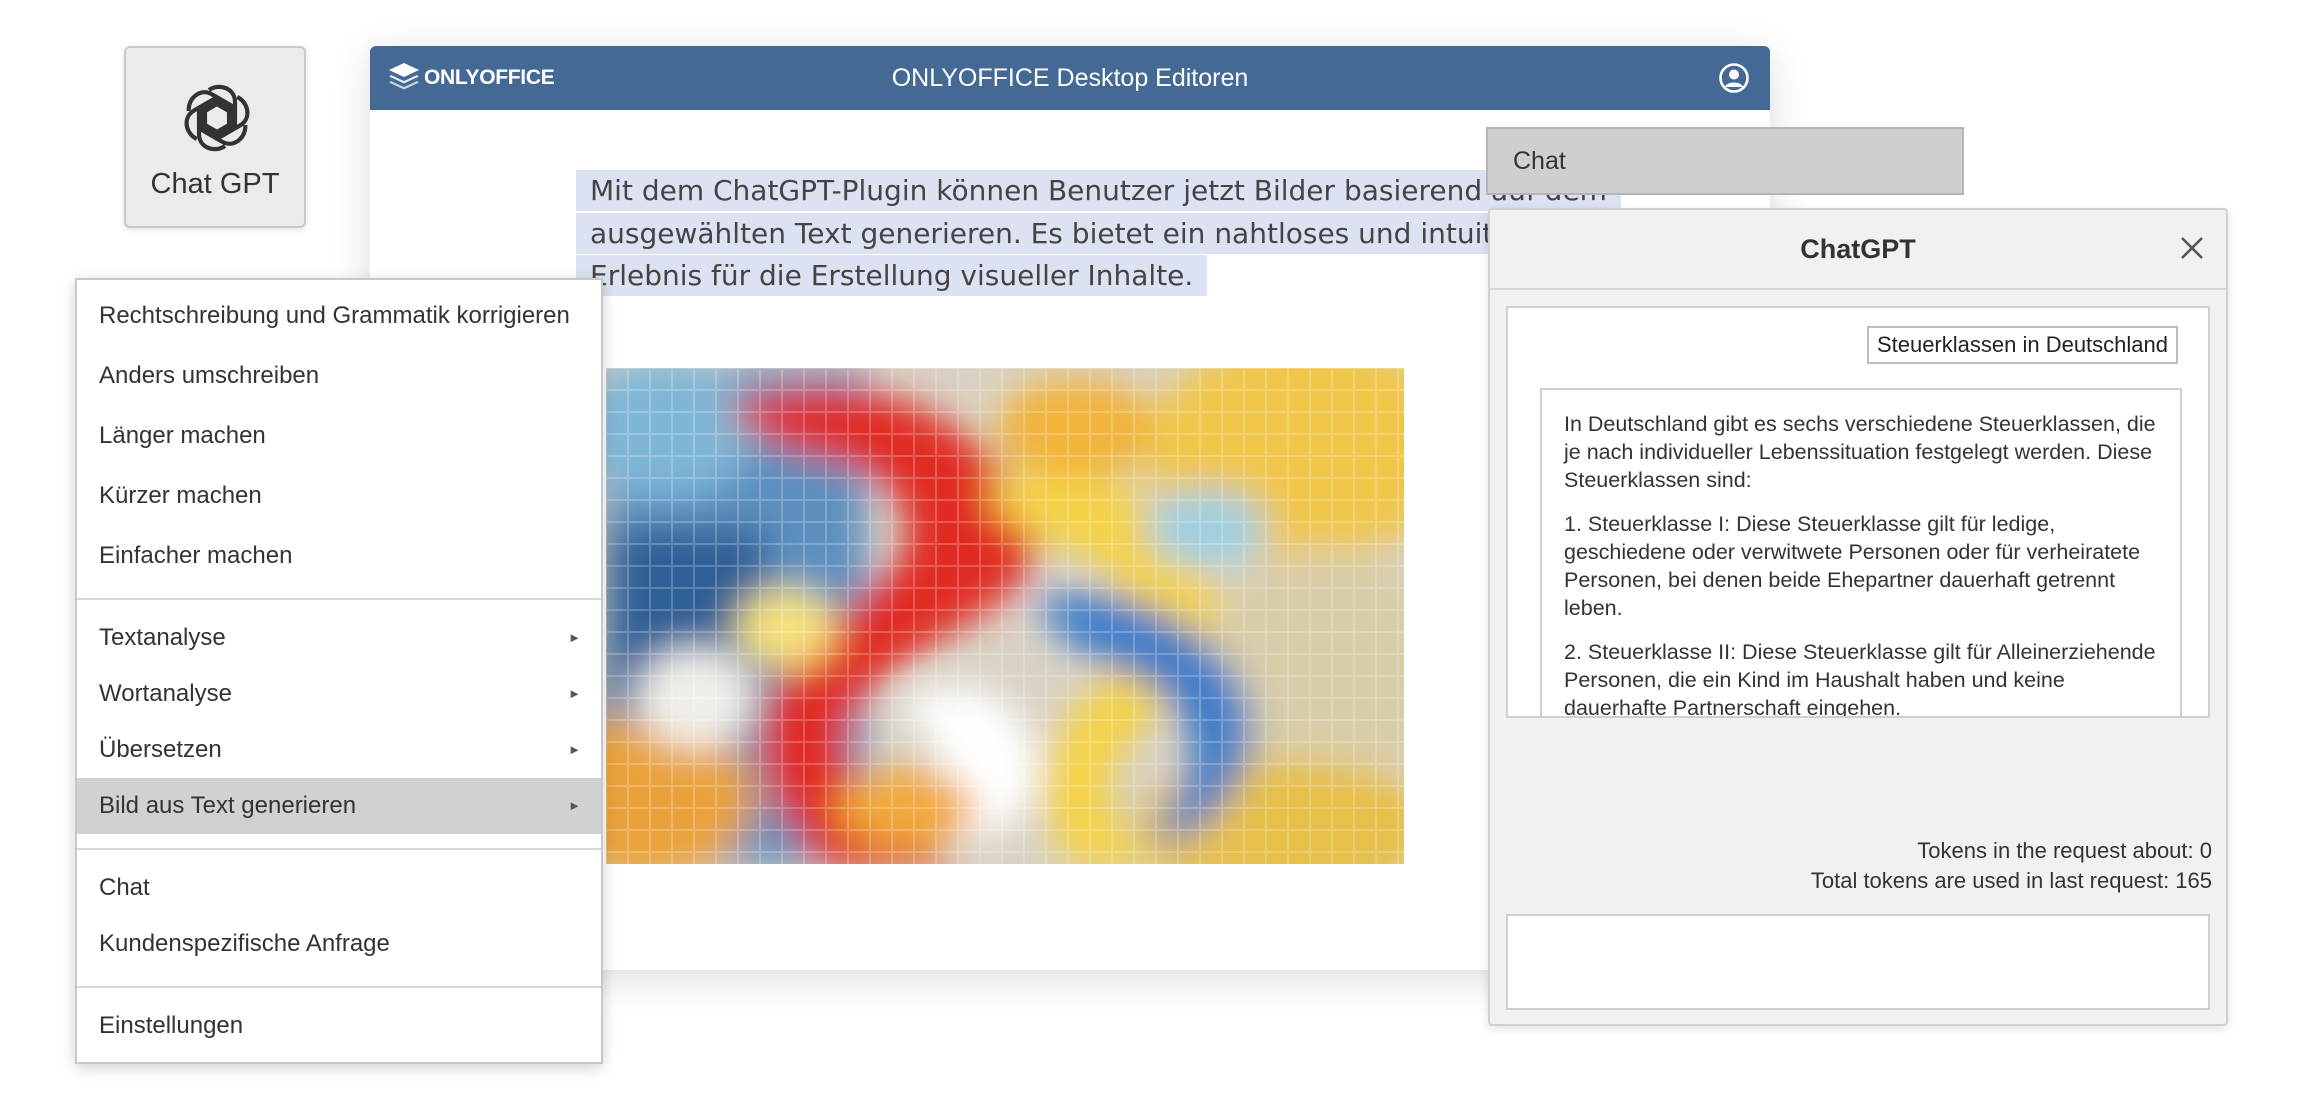 The image size is (2300, 1100). I want to click on menu-item-generate-image: Bild aus Text generieren ►, so click(339, 806).